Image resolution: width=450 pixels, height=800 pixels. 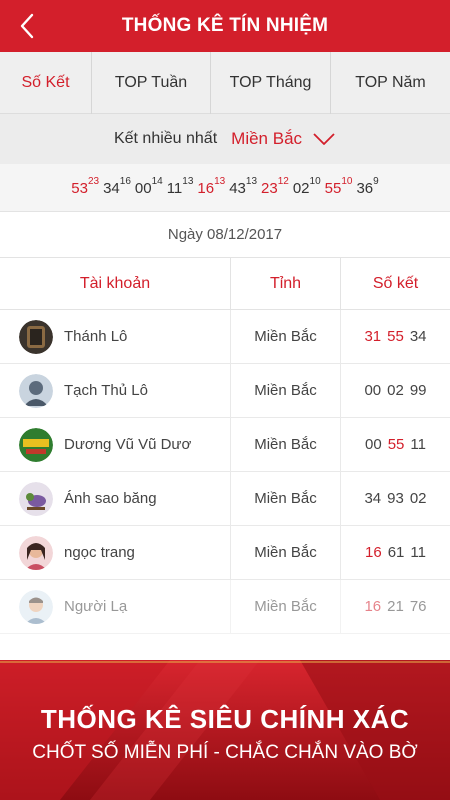 What do you see at coordinates (373, 336) in the screenshot?
I see `result-number: 31` at bounding box center [373, 336].